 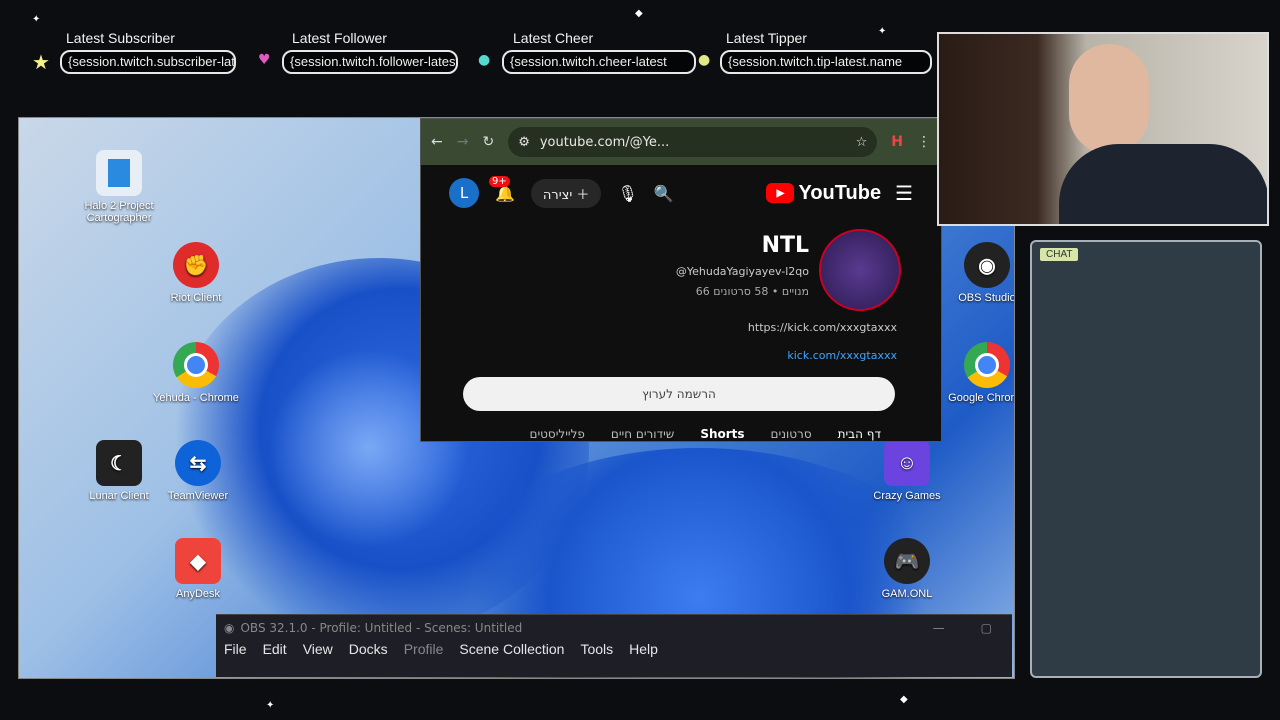 I want to click on desktop-icon-google-chrome: Google Chrome, so click(x=978, y=373).